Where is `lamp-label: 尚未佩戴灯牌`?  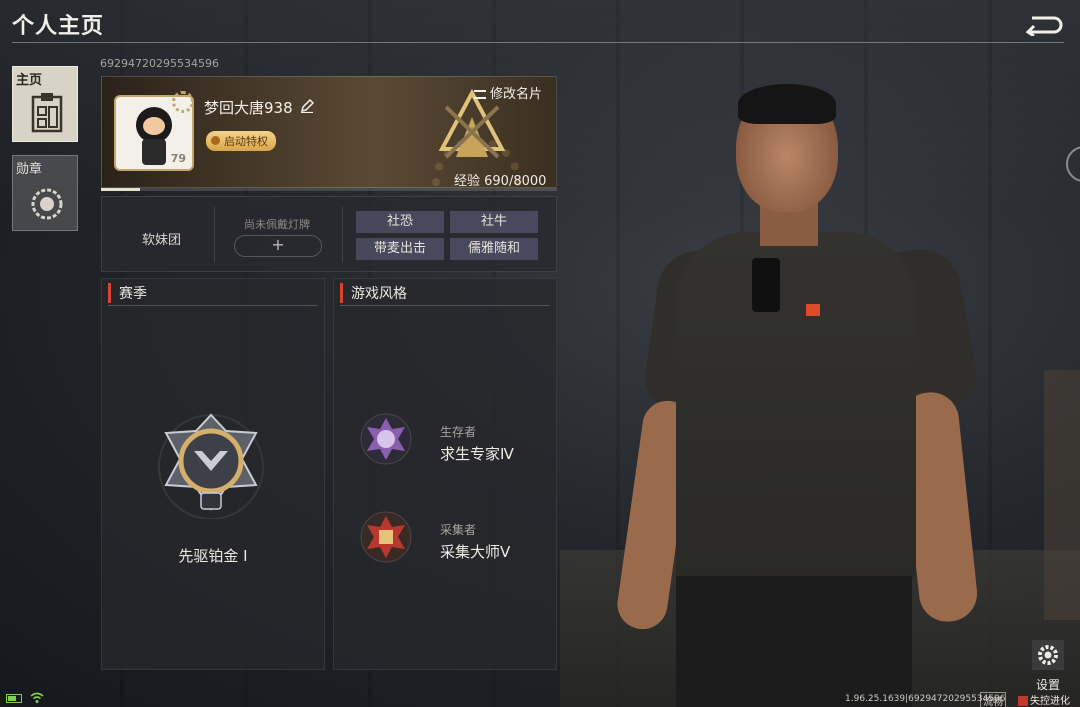
lamp-label: 尚未佩戴灯牌 is located at coordinates (277, 224).